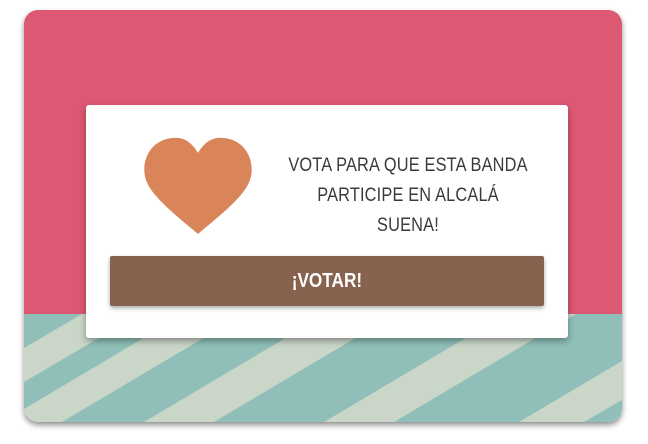  I want to click on vote-message-line-1: VOTA PARA QUE ESTA BANDA, so click(408, 165).